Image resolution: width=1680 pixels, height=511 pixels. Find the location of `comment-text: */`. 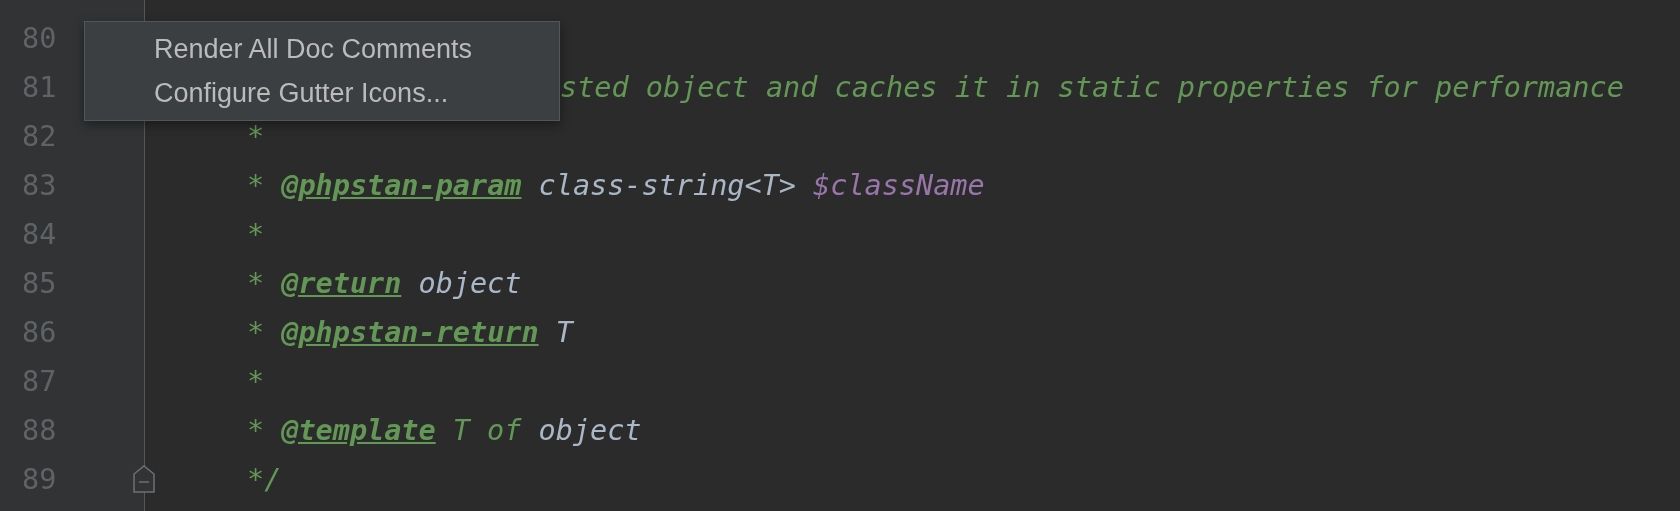

comment-text: */ is located at coordinates (264, 479).